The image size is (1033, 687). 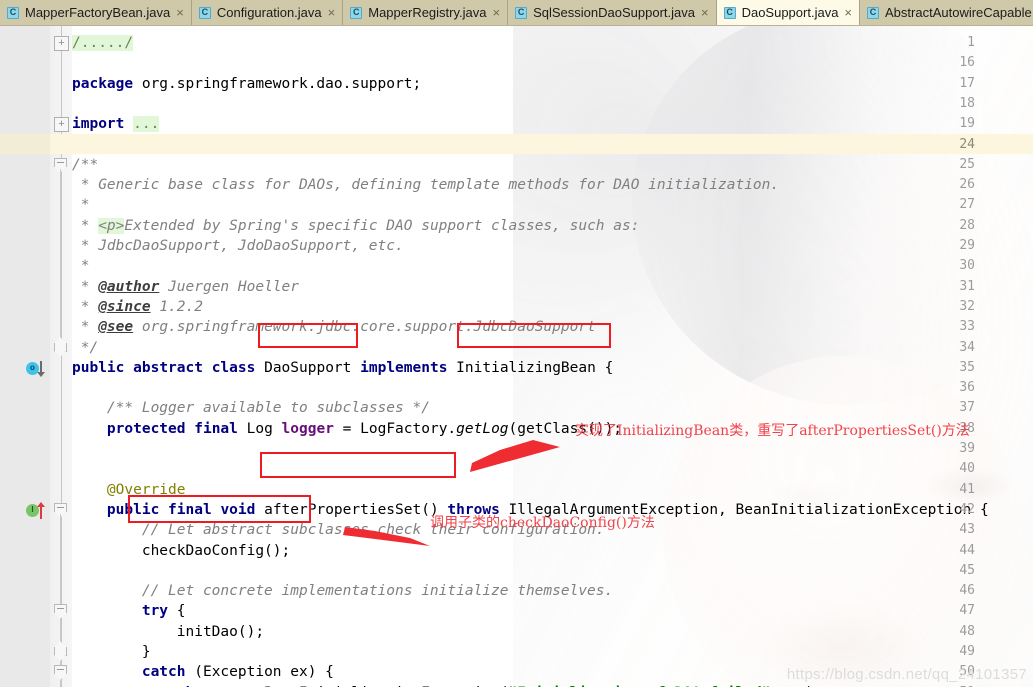 I want to click on line-number: 30, so click(x=967, y=266).